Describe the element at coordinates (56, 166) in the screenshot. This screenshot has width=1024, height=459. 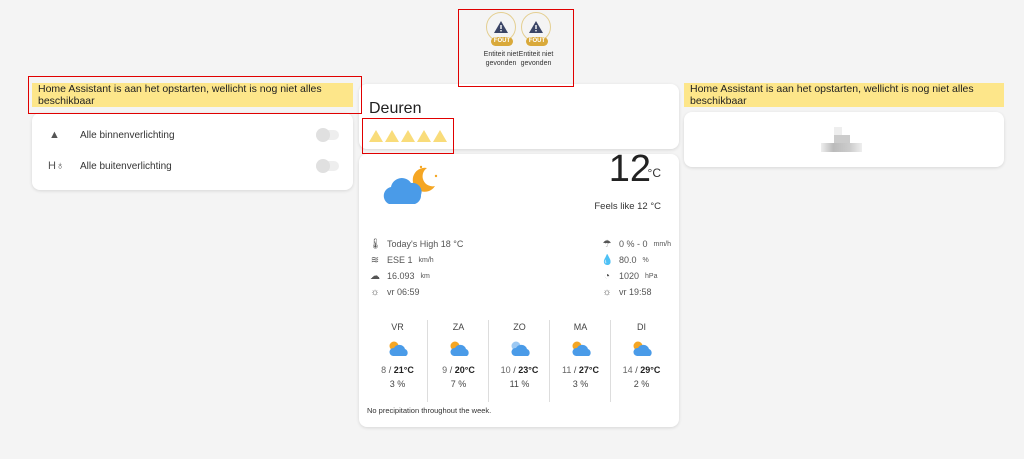
I see `outdoor-lamp-icon: H♁` at that location.